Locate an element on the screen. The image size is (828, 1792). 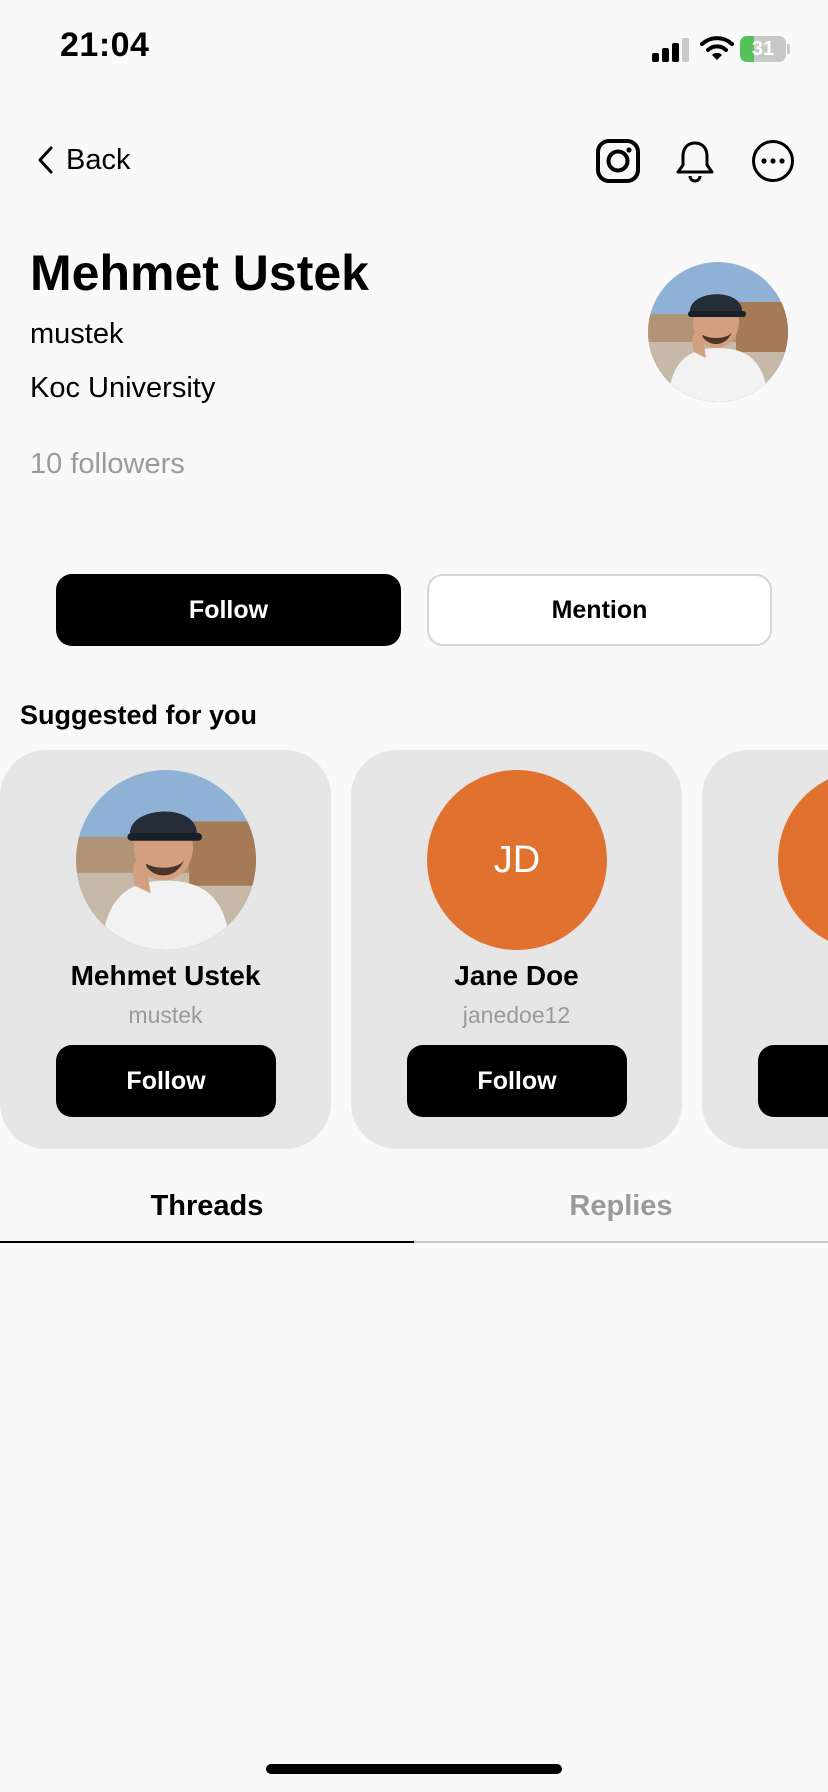
battery-level: 31 is located at coordinates (763, 49).